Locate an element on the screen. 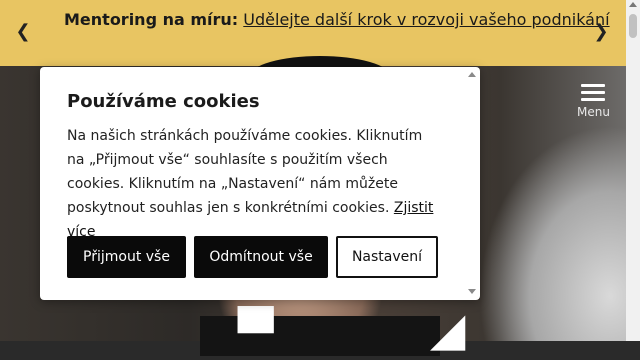 This screenshot has height=360, width=640. hero-heading-fragment-1: ▀ is located at coordinates (256, 333).